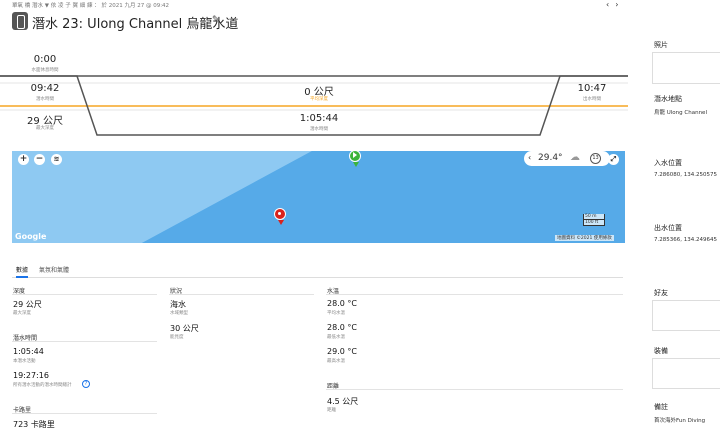 The width and height of the screenshot is (720, 447). Describe the element at coordinates (661, 407) in the screenshot. I see `notes-label: 備註` at that location.